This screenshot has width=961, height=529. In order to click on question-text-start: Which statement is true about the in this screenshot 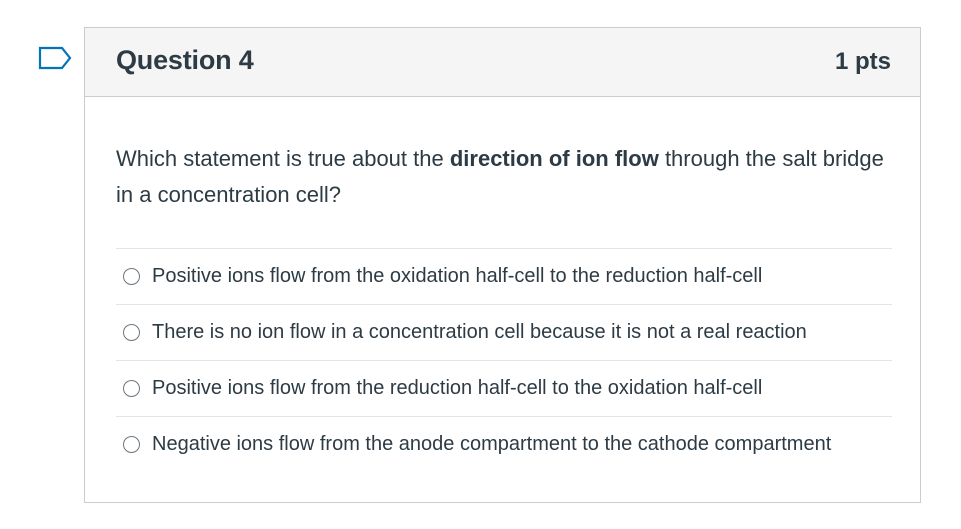, I will do `click(283, 158)`.